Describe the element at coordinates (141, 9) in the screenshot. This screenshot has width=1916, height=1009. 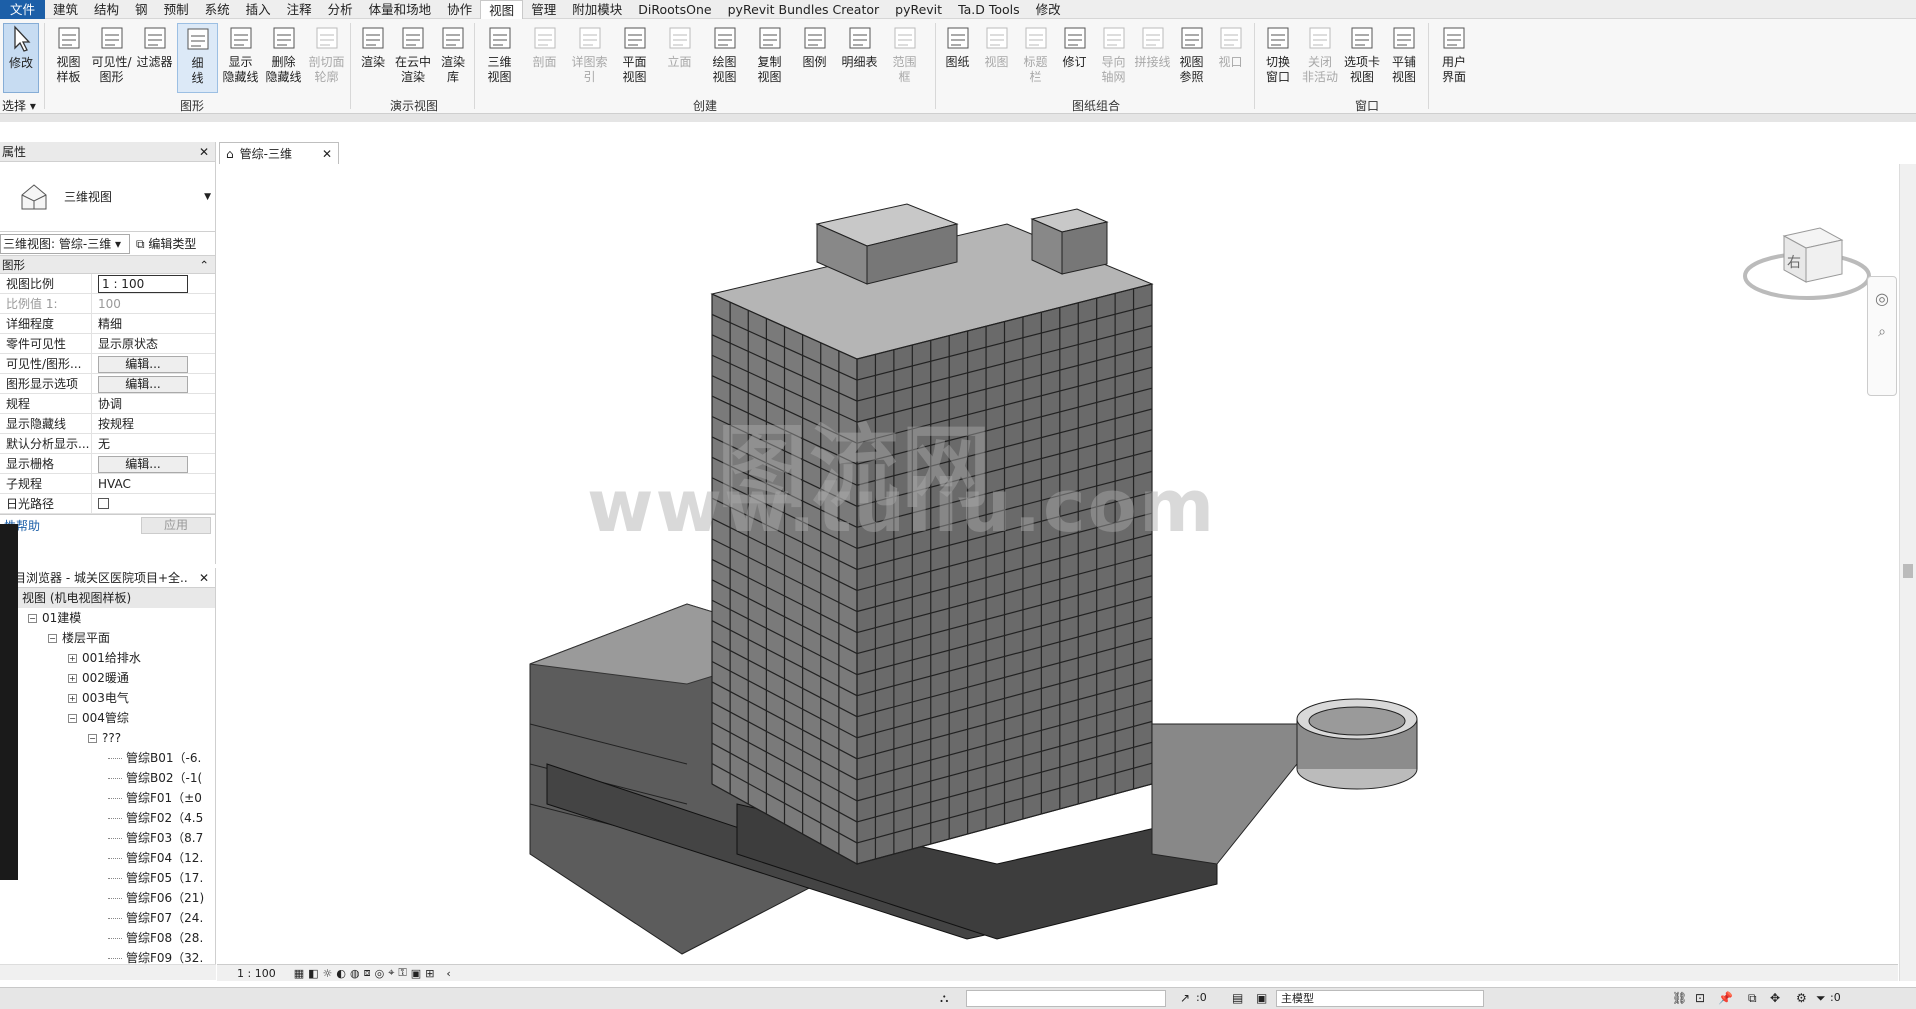
I see `menu-tab-3: 钢` at that location.